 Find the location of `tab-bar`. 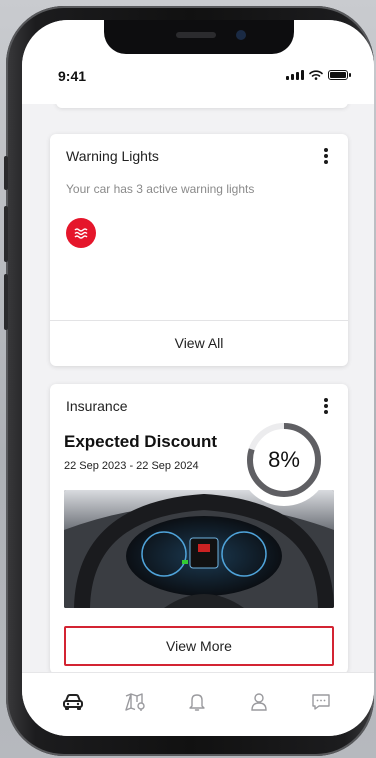

tab-bar is located at coordinates (198, 704).